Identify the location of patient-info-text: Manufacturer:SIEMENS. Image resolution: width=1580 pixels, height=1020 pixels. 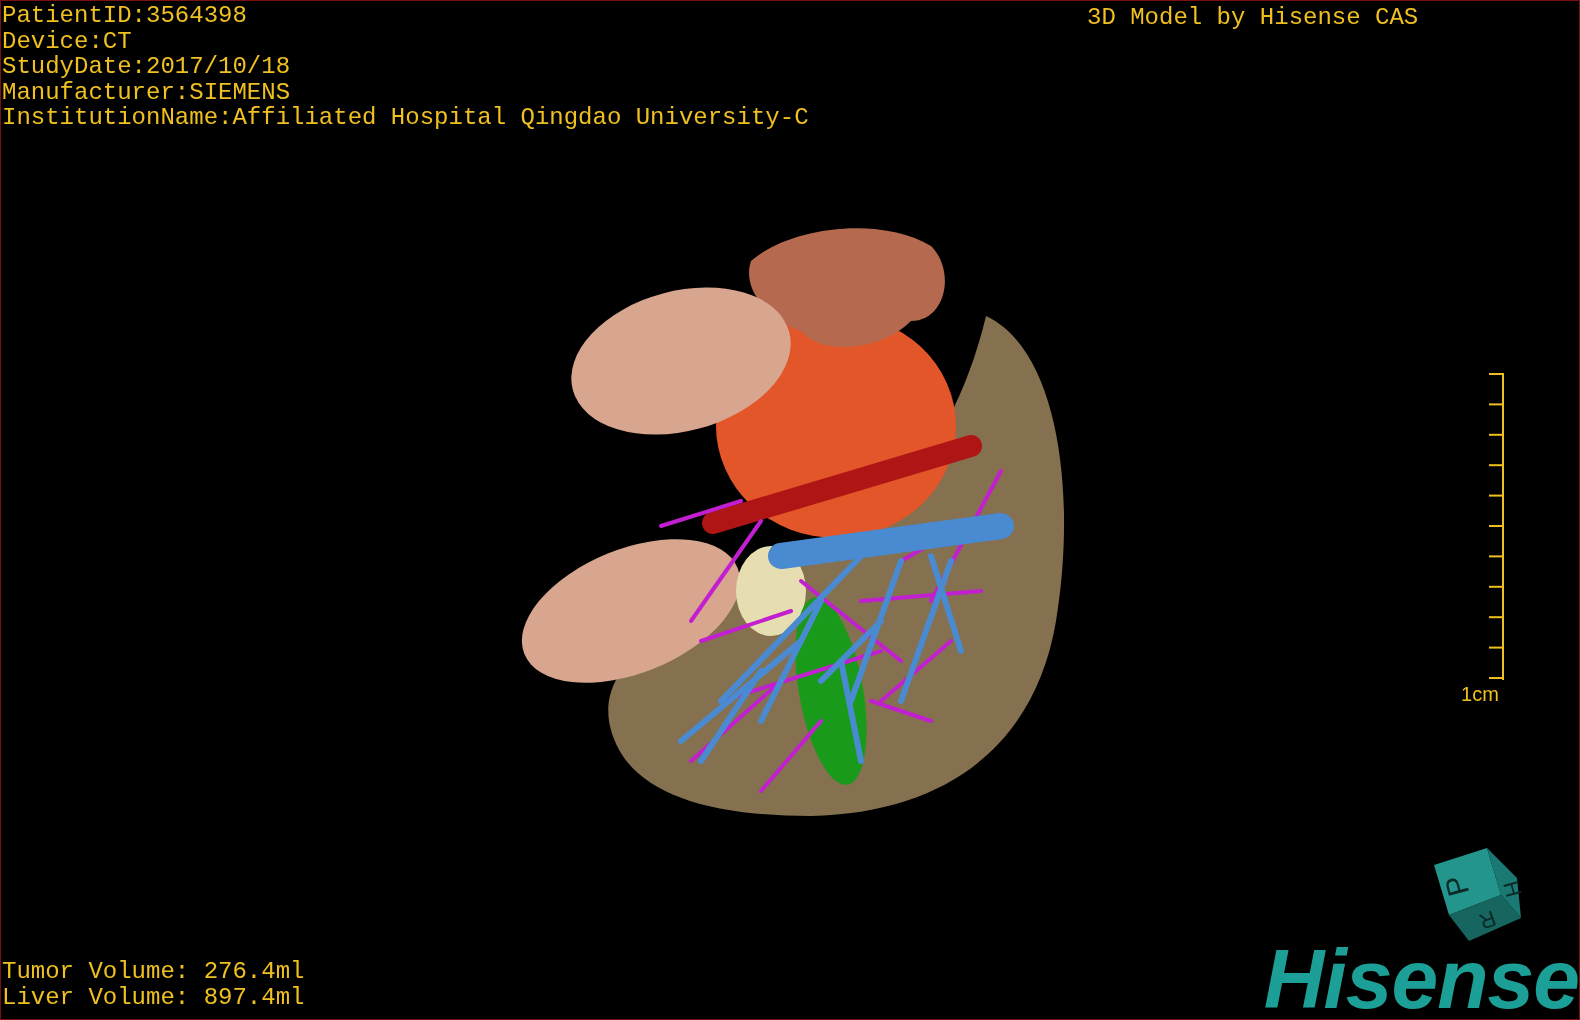
(147, 92).